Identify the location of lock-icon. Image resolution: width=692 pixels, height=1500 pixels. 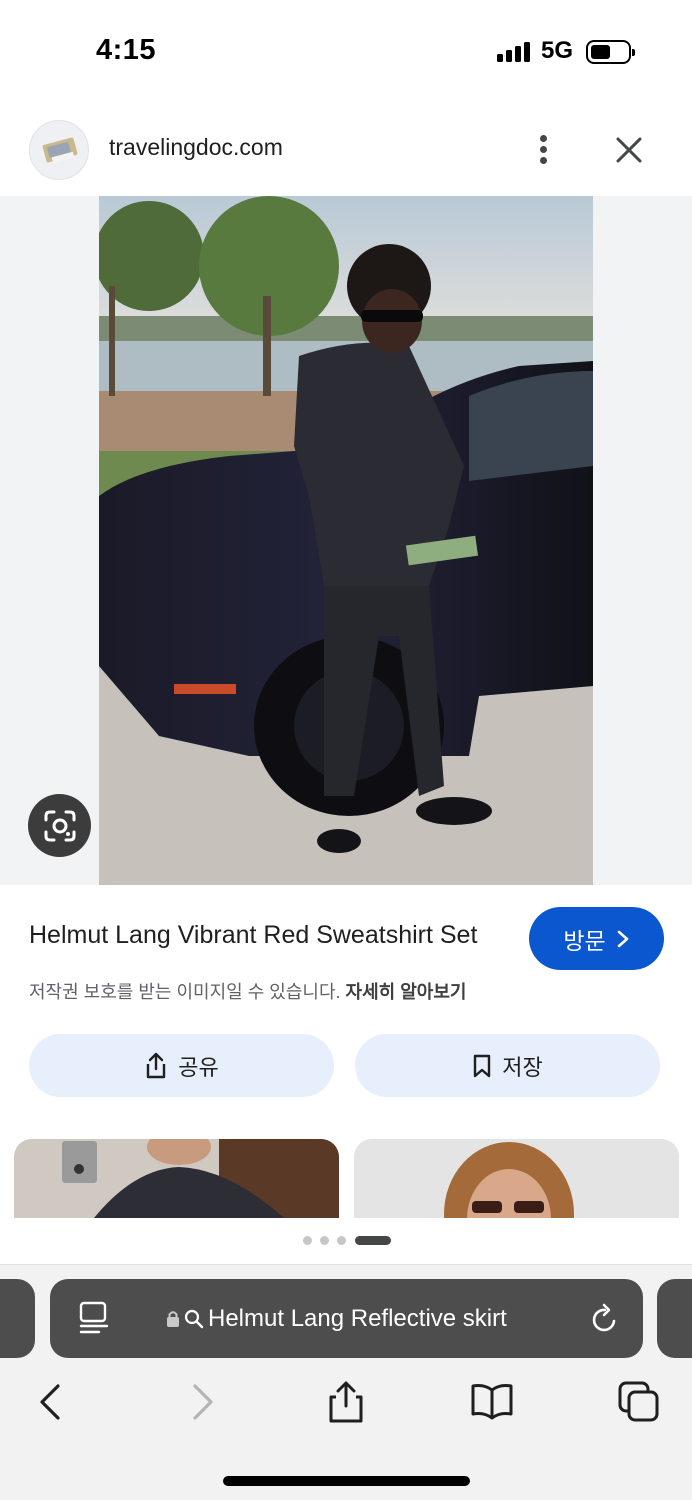
(173, 1319).